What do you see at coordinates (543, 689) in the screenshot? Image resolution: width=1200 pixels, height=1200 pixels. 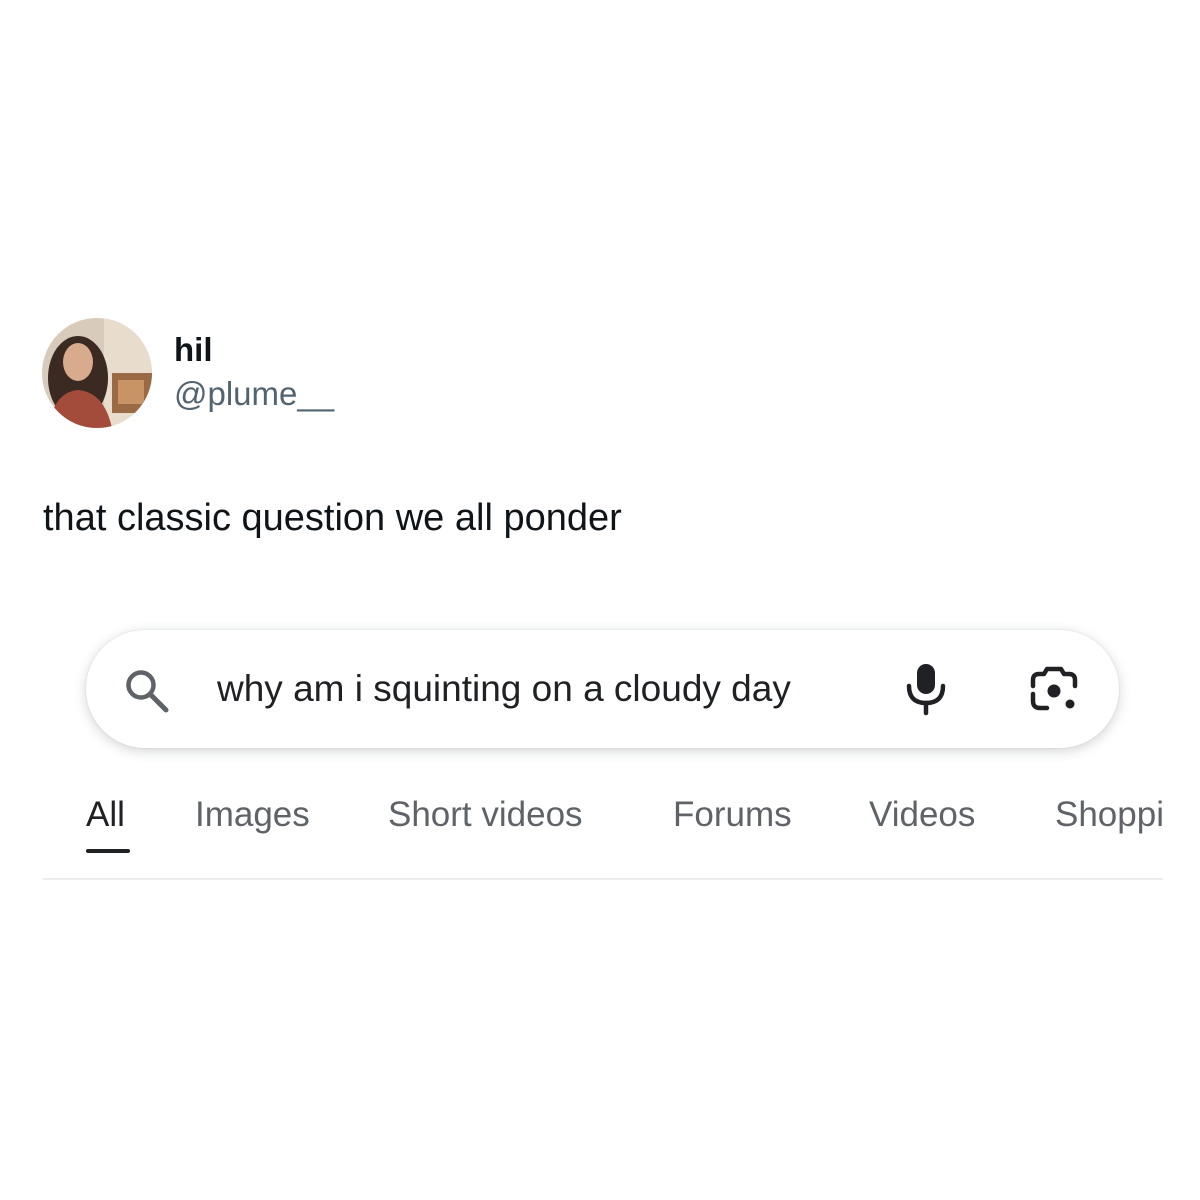 I see `search-input: why am i squinting on a cloudy day` at bounding box center [543, 689].